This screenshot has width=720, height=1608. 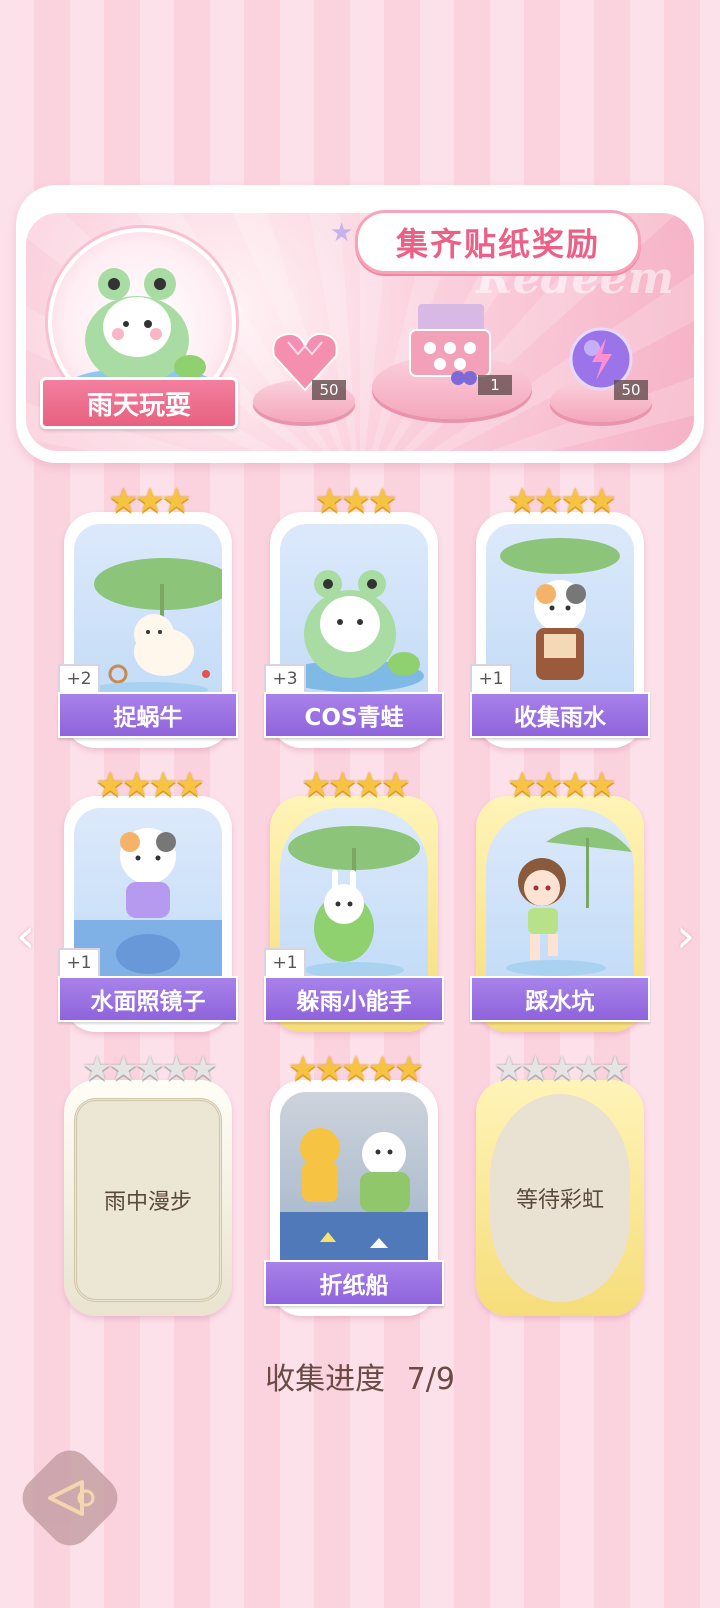 What do you see at coordinates (148, 715) in the screenshot?
I see `sticker-name: 捉蜗牛` at bounding box center [148, 715].